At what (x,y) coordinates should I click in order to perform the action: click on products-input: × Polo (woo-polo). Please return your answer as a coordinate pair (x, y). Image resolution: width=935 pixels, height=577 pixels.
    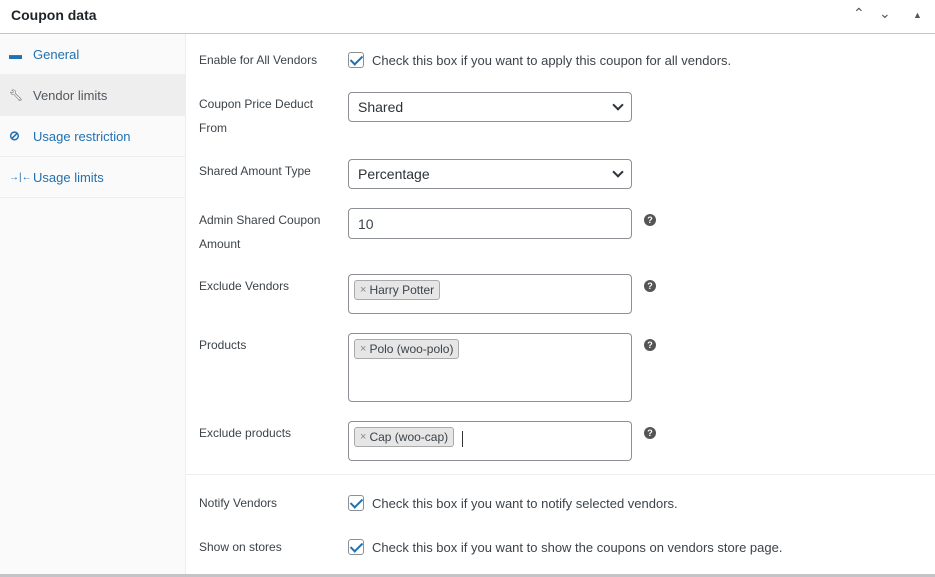
    Looking at the image, I should click on (490, 367).